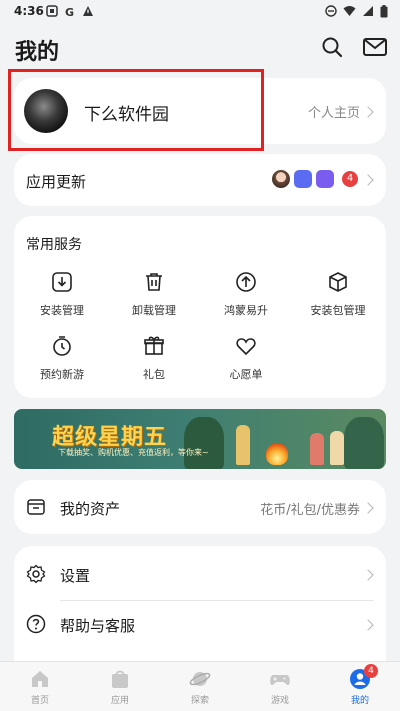  What do you see at coordinates (246, 358) in the screenshot?
I see `service-wishlist: 心愿单` at bounding box center [246, 358].